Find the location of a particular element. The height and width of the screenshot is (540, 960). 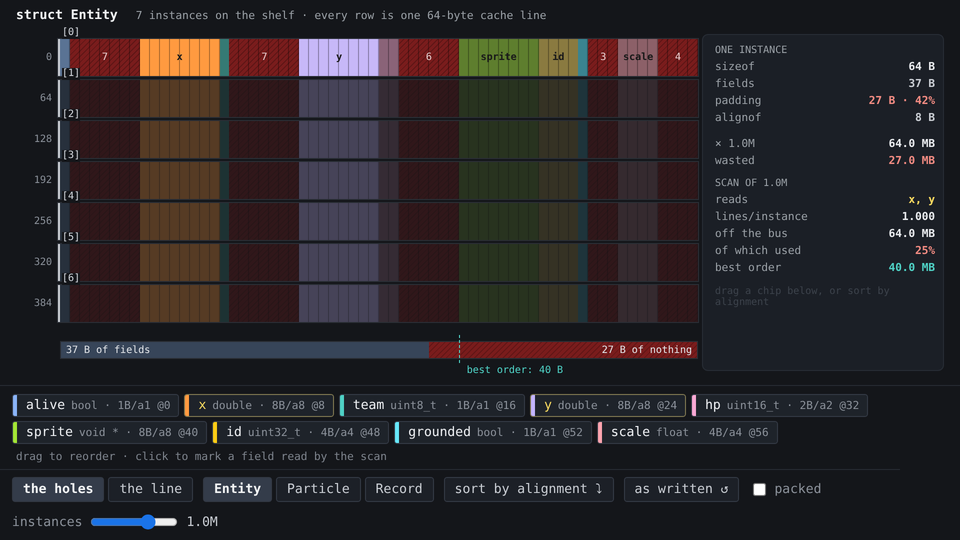

row-index: [1] is located at coordinates (71, 74).